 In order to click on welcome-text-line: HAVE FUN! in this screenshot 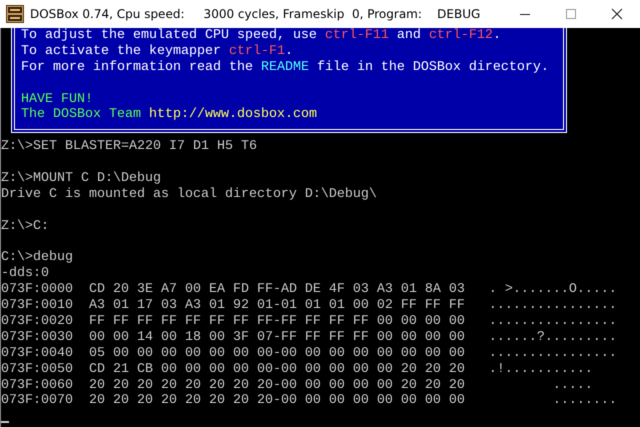, I will do `click(57, 99)`.